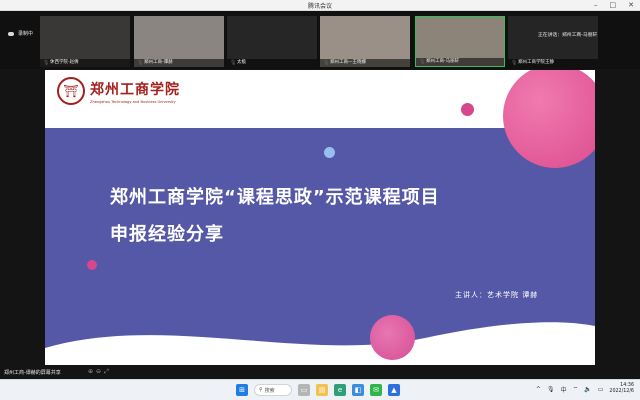 The image size is (640, 400). Describe the element at coordinates (394, 390) in the screenshot. I see `meeting-app-icon: ▲` at that location.